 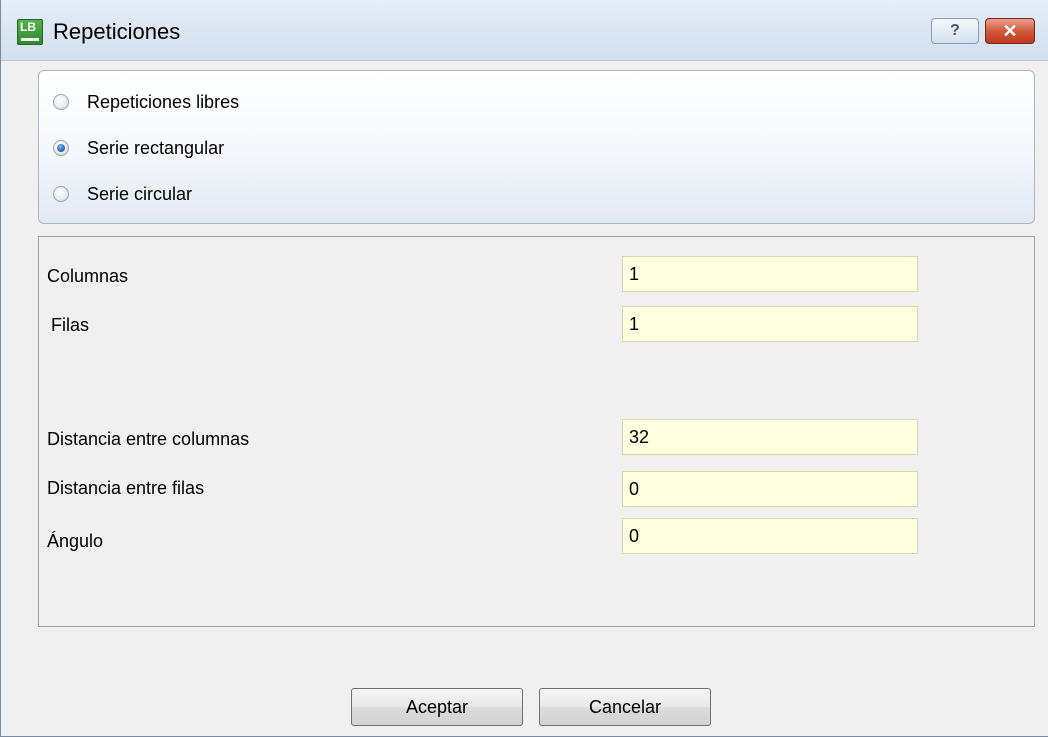 What do you see at coordinates (117, 31) in the screenshot?
I see `window-title: Repeticiones` at bounding box center [117, 31].